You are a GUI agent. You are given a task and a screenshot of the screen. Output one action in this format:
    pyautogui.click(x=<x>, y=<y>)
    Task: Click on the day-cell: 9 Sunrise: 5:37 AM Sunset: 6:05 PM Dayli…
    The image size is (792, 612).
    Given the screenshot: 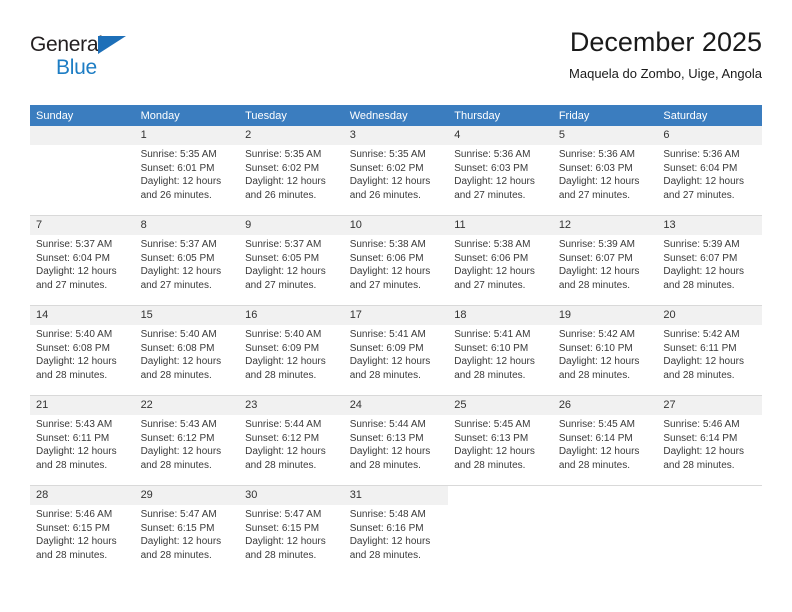 What is the action you would take?
    pyautogui.click(x=291, y=260)
    